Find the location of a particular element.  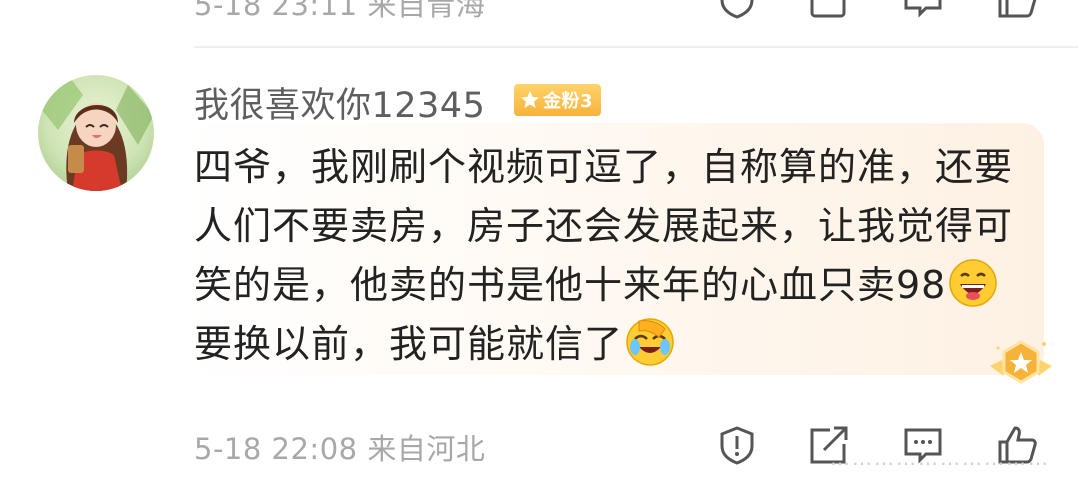

fan-level-decoration-icon is located at coordinates (1021, 362).